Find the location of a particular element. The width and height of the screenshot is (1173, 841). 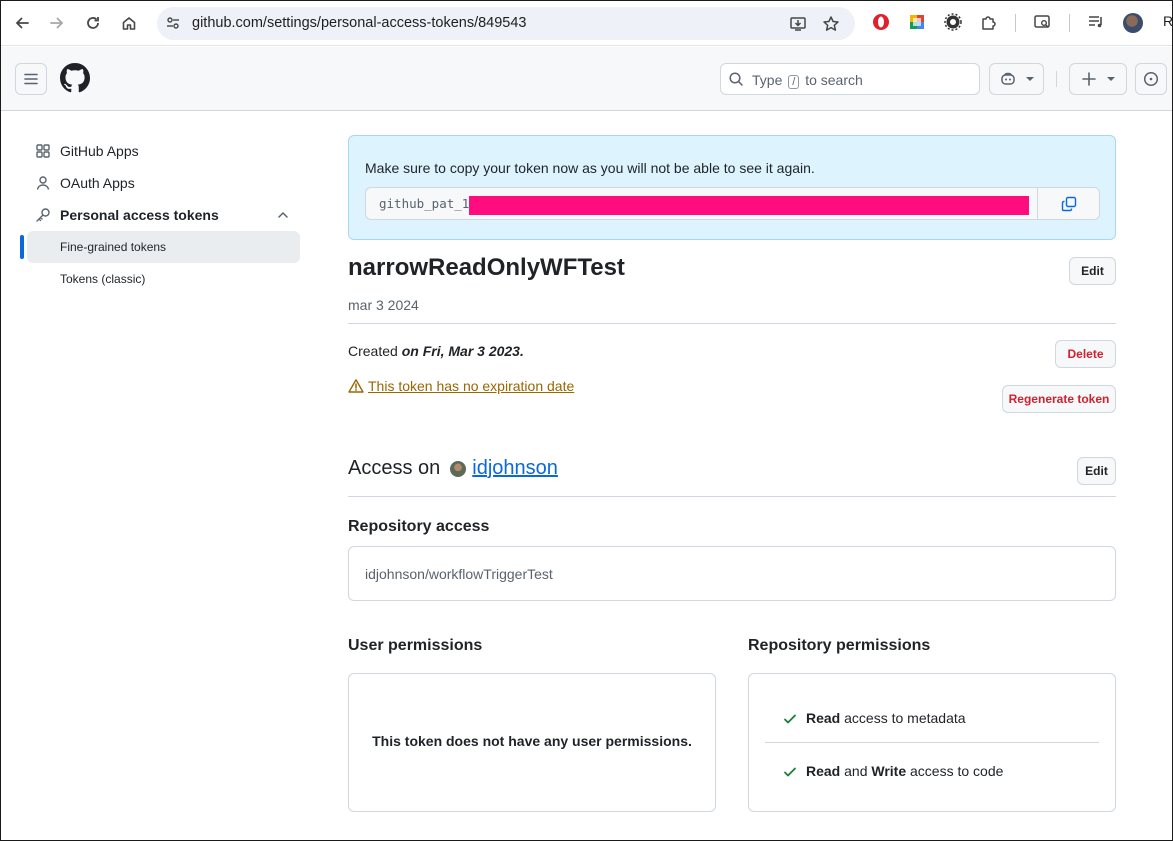

sidebar-item-fine-grained-tokens: Fine-grained tokens is located at coordinates (163, 247).